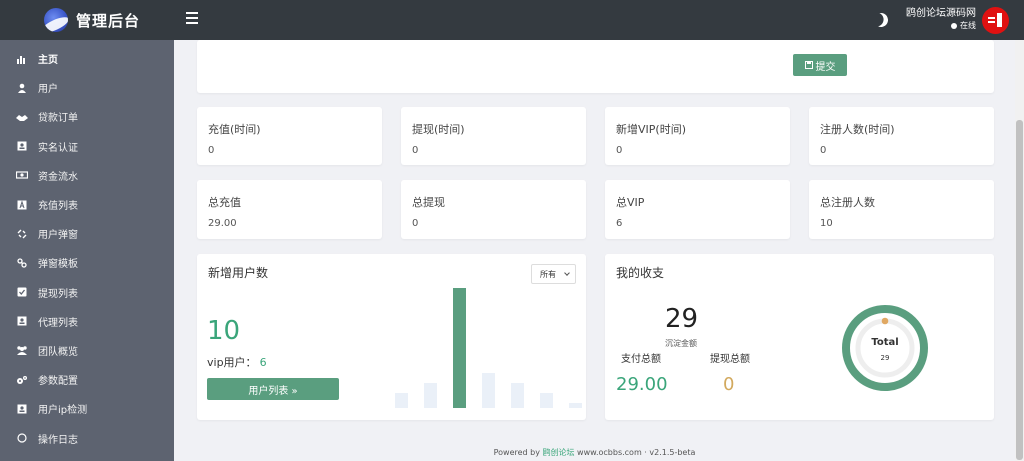 This screenshot has height=461, width=1024. Describe the element at coordinates (58, 177) in the screenshot. I see `sidebar-item-label: 资金流水` at that location.